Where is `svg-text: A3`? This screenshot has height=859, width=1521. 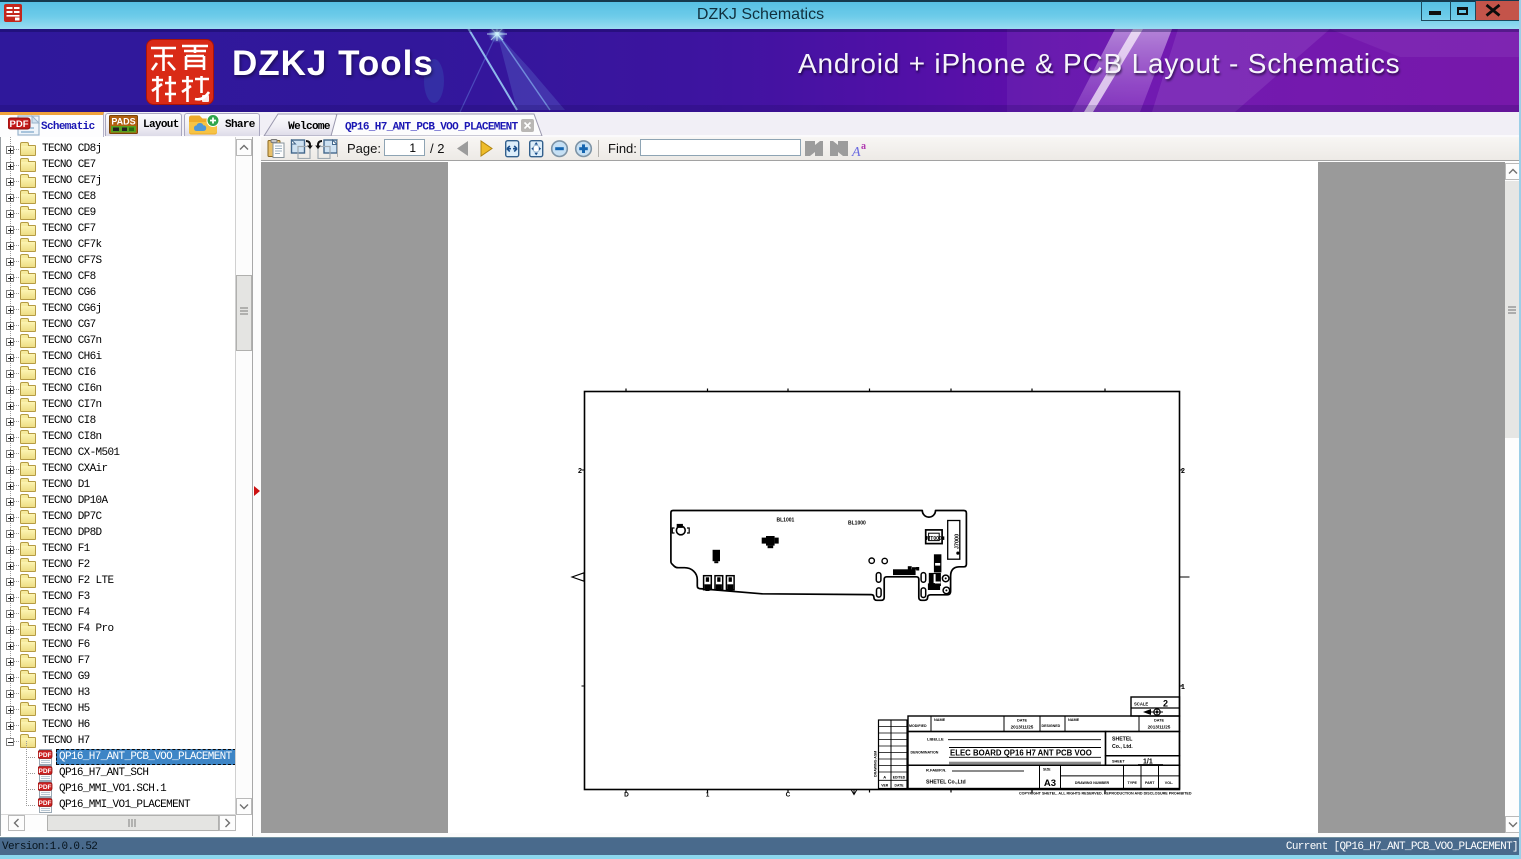
svg-text: A3 is located at coordinates (1050, 783).